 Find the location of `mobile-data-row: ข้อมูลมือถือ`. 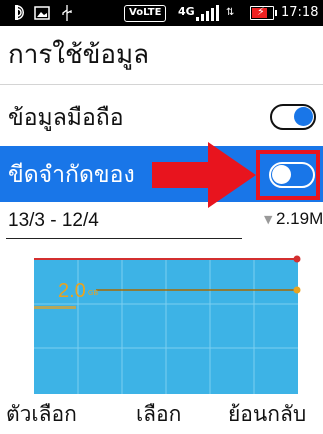

mobile-data-row: ข้อมูลมือถือ is located at coordinates (161, 117).